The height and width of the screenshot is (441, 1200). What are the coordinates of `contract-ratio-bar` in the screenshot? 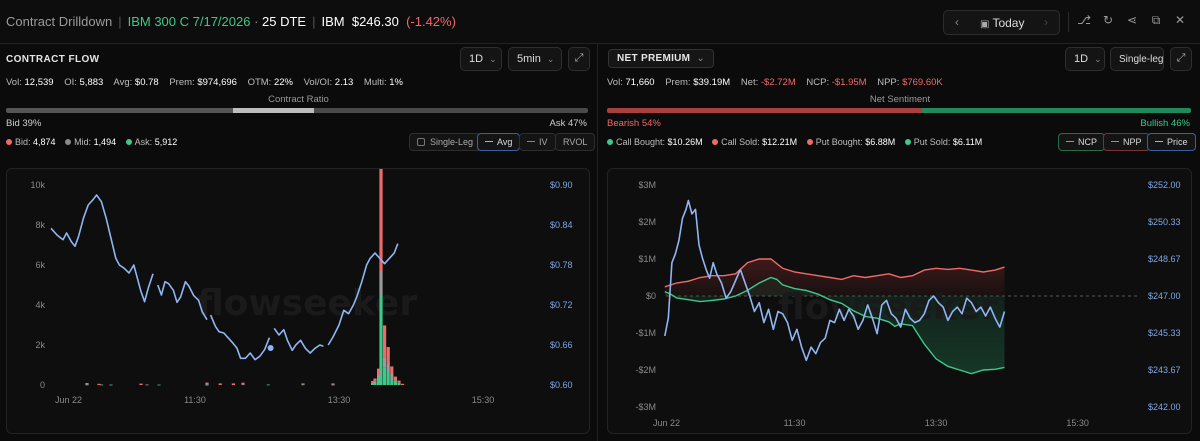 It's located at (297, 110).